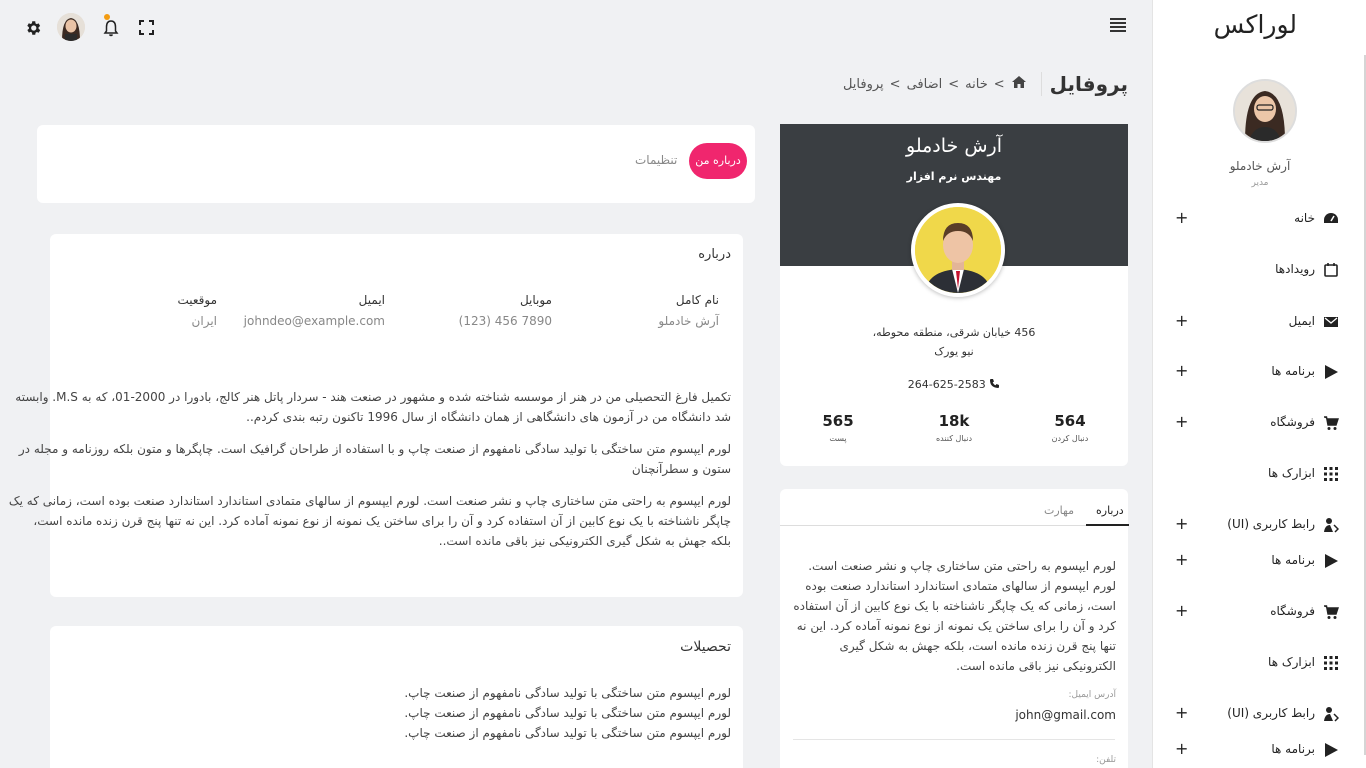 The image size is (1366, 768). I want to click on tab-about-me: درباره من, so click(718, 161).